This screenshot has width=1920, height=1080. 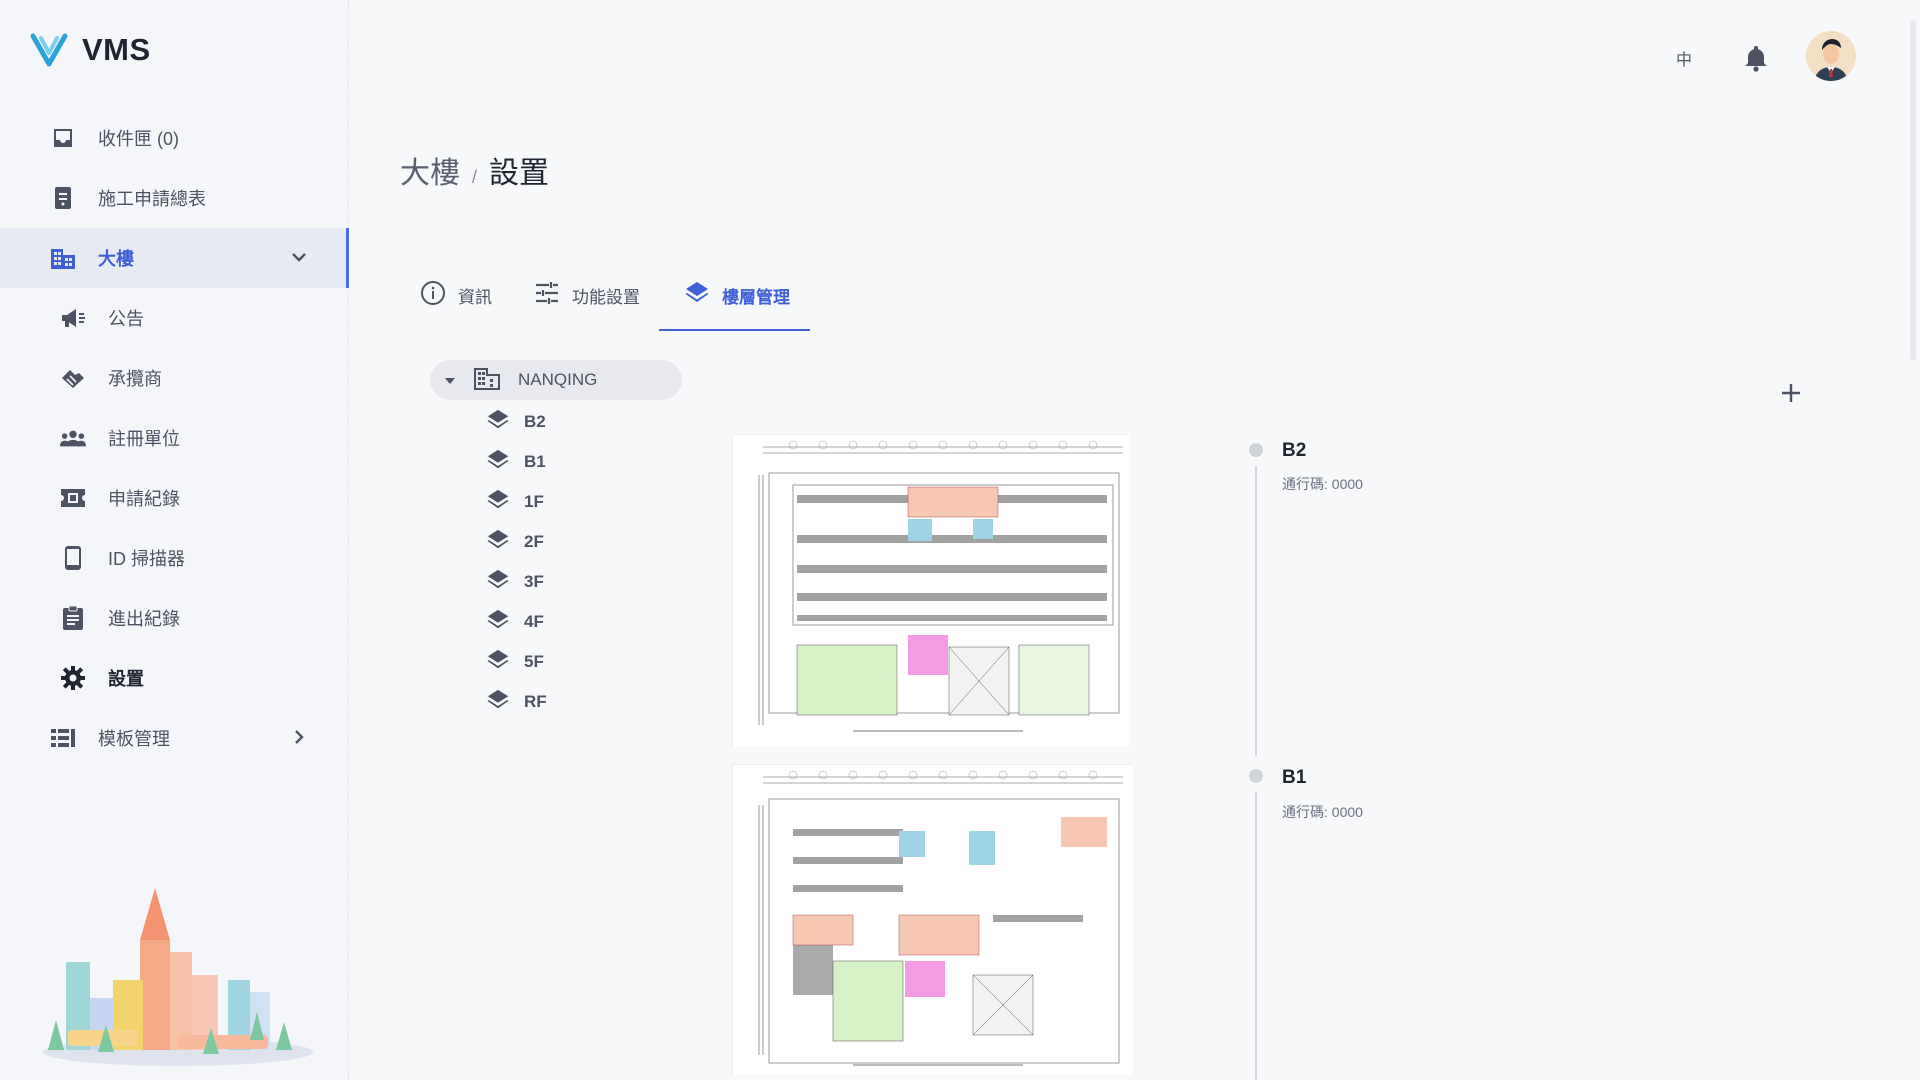 What do you see at coordinates (534, 541) in the screenshot?
I see `tree-item-label: 2F` at bounding box center [534, 541].